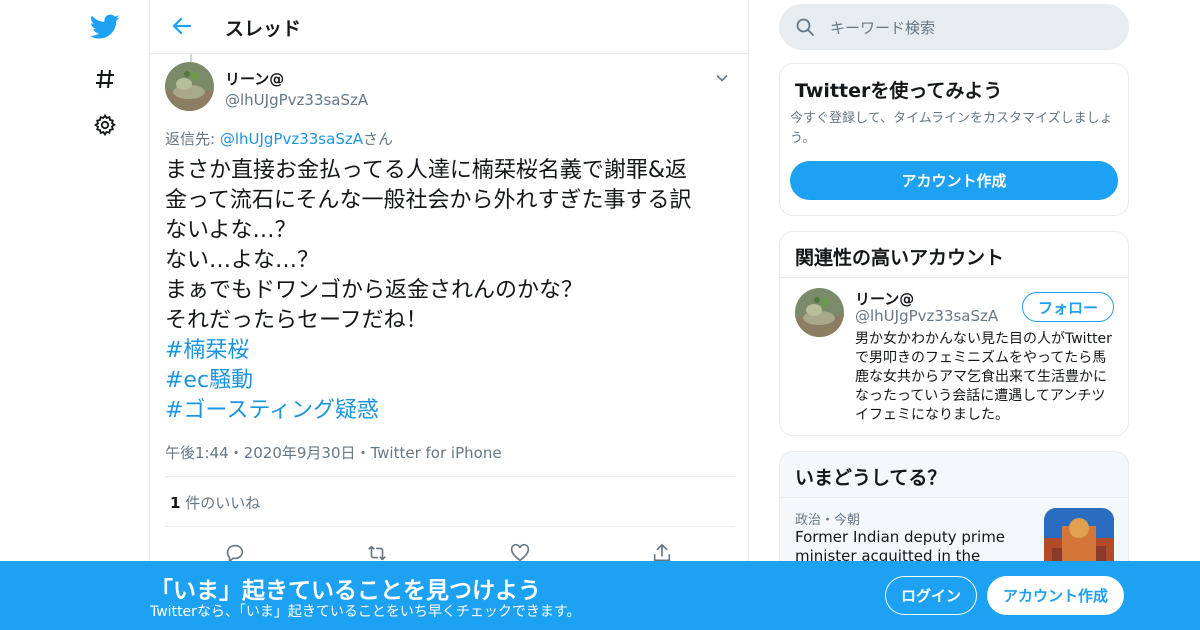  Describe the element at coordinates (450, 411) in the screenshot. I see `hashtag-link: #ゴースティング疑惑` at that location.